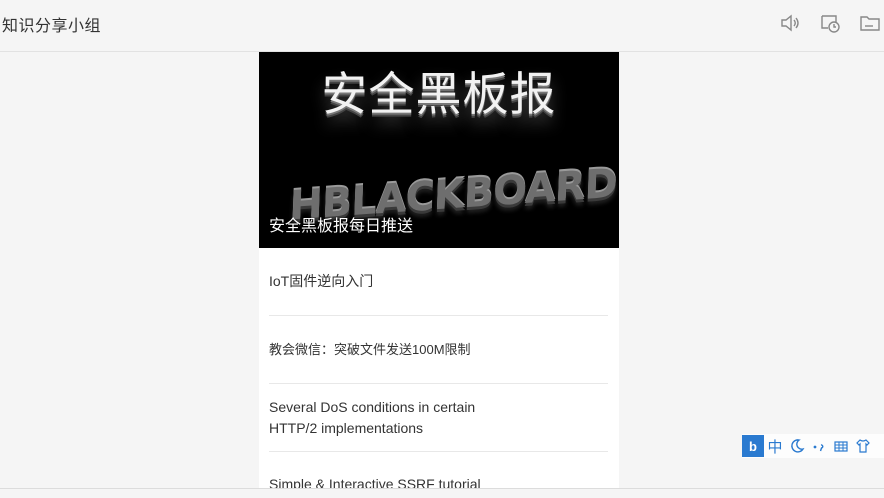 This screenshot has width=884, height=498. I want to click on title-bar: 知识分享小组, so click(442, 26).